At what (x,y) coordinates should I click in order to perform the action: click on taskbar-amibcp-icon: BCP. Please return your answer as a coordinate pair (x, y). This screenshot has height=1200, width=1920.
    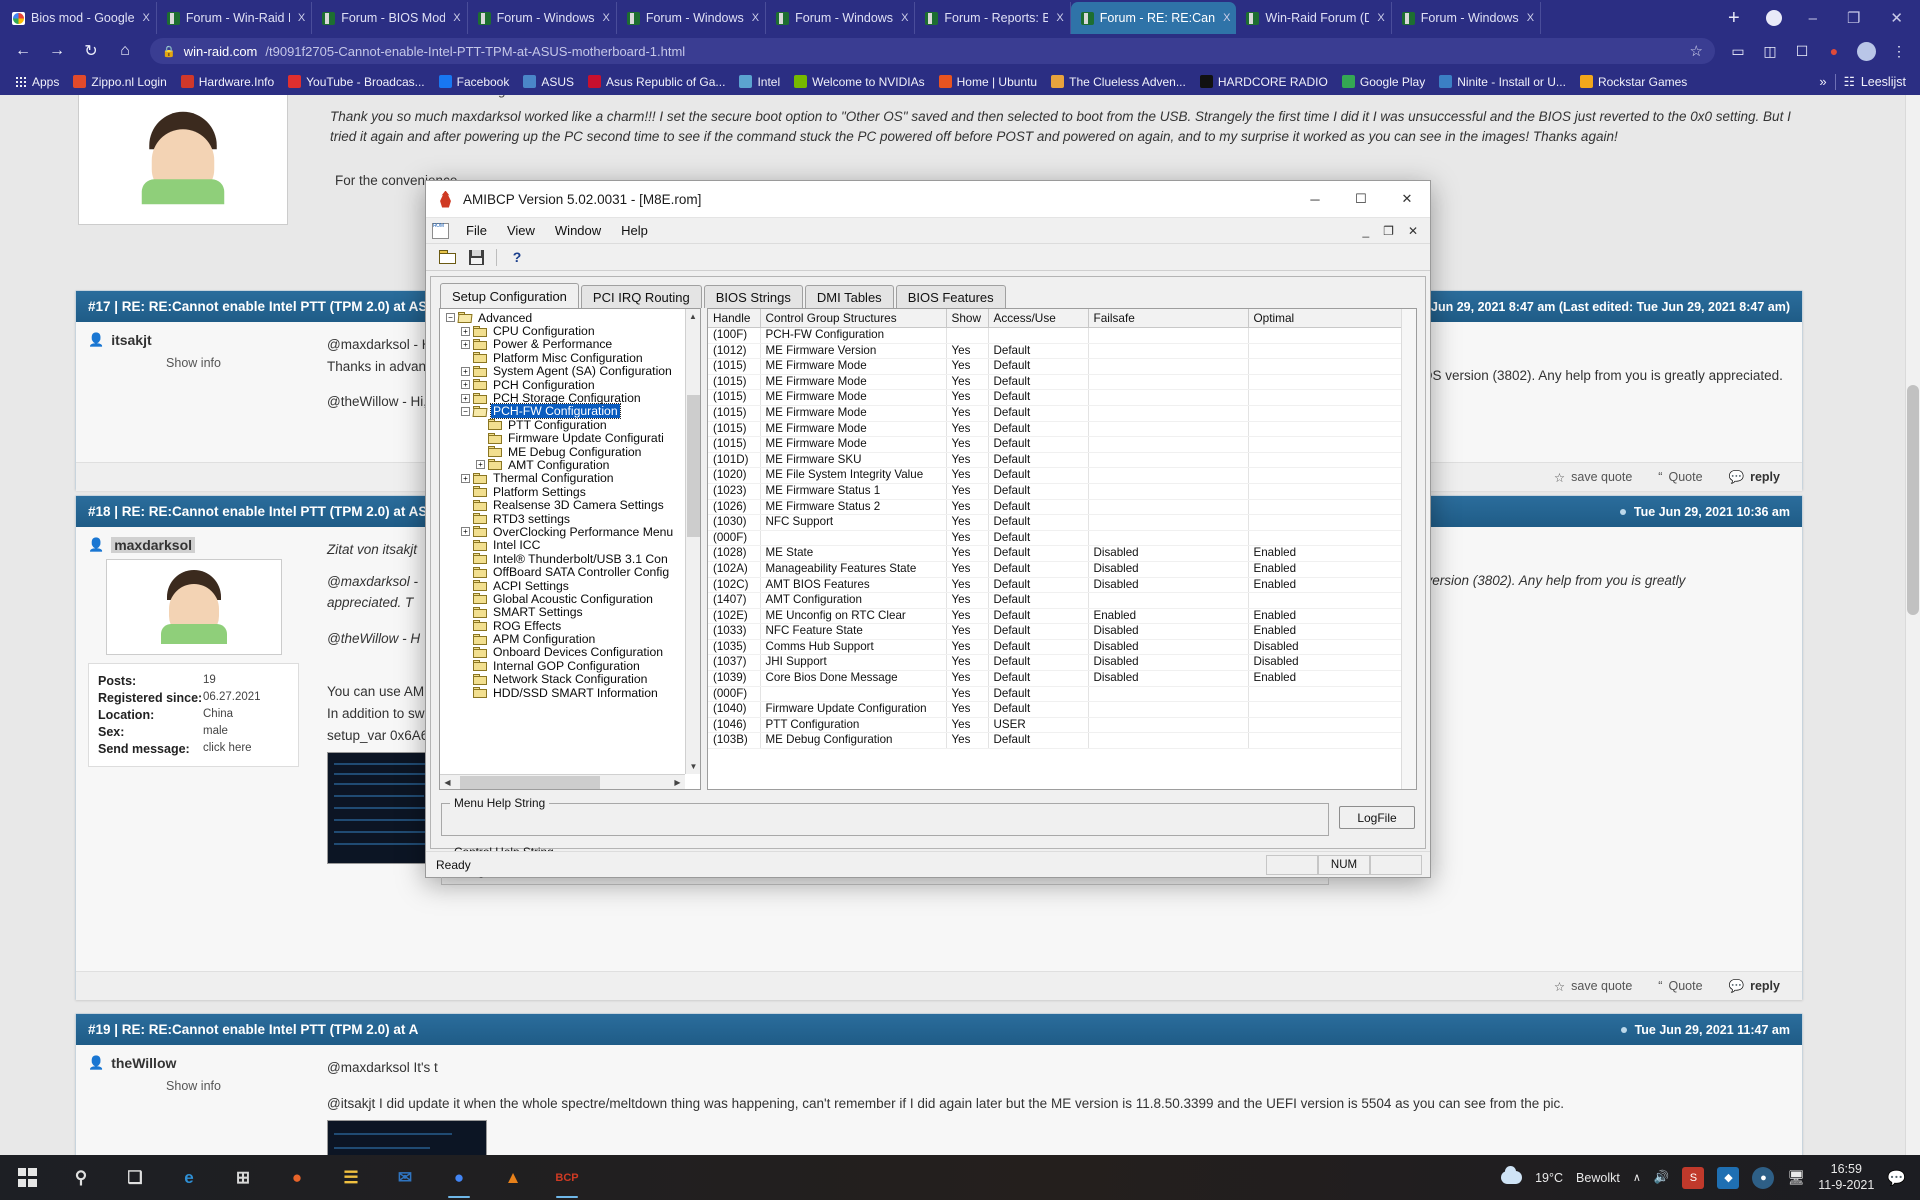
    Looking at the image, I should click on (567, 1177).